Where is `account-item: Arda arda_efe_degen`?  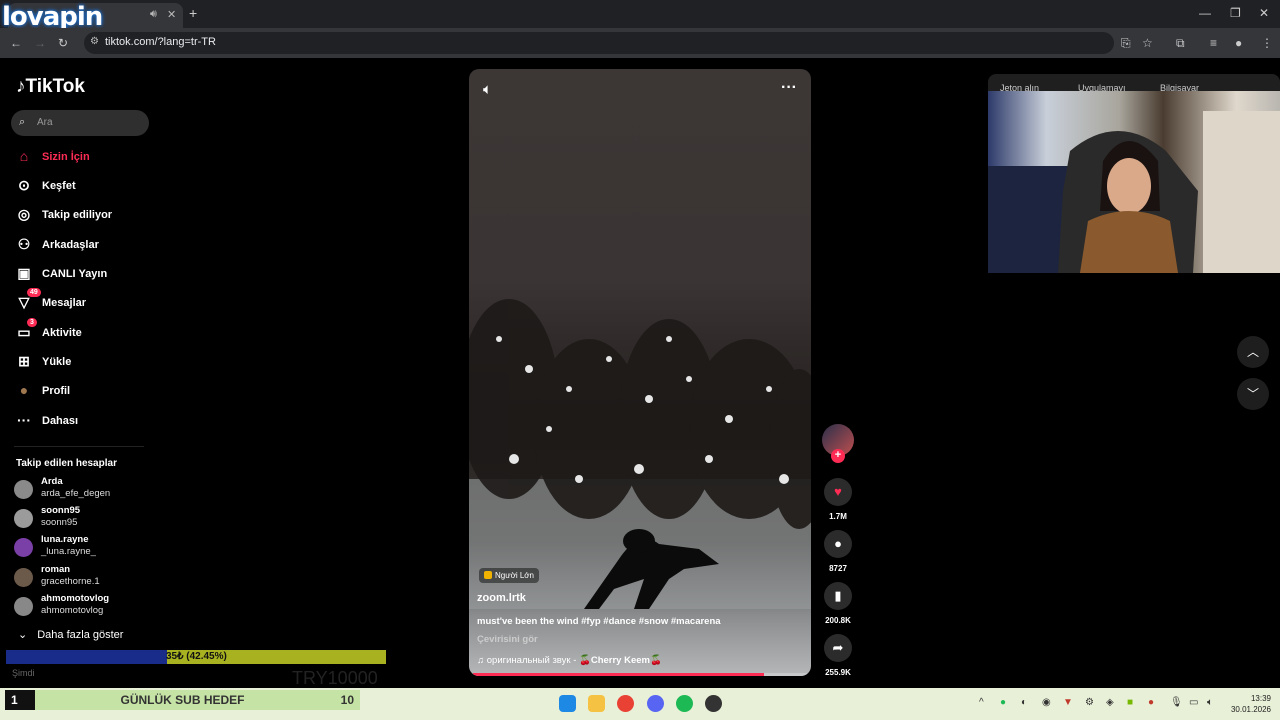
account-item: Arda arda_efe_degen is located at coordinates (84, 490).